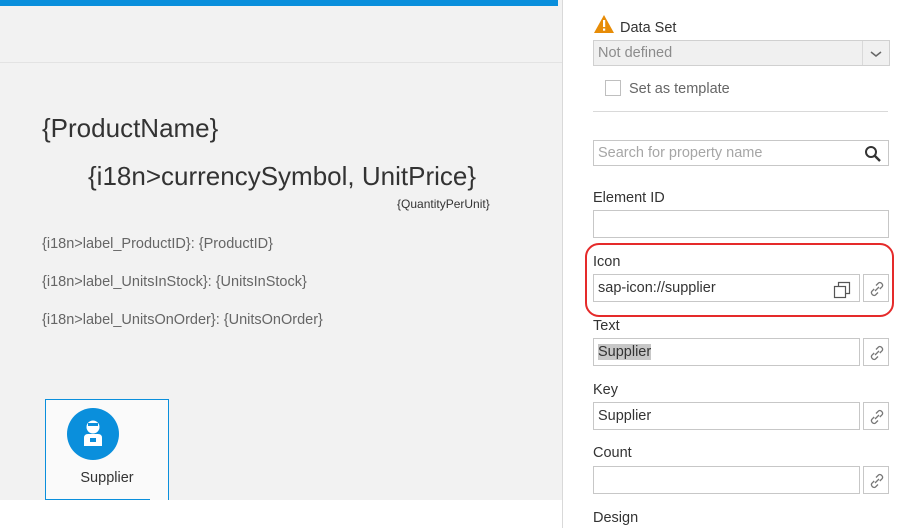 The height and width of the screenshot is (528, 903). I want to click on text-field-label: Text, so click(606, 326).